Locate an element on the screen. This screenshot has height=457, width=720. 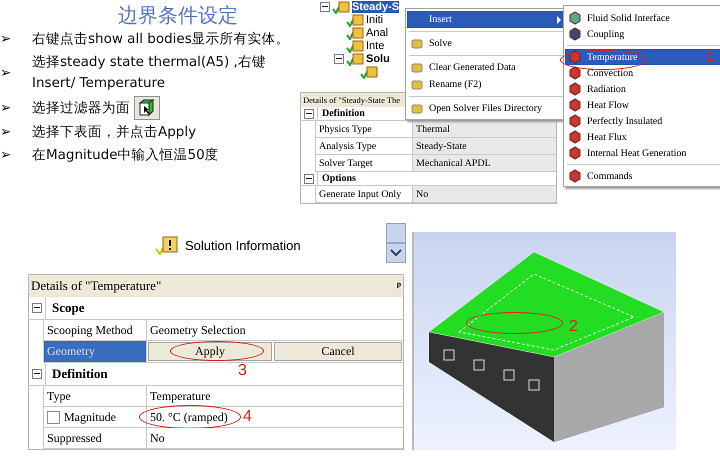
annotation-number: 2 is located at coordinates (573, 327).